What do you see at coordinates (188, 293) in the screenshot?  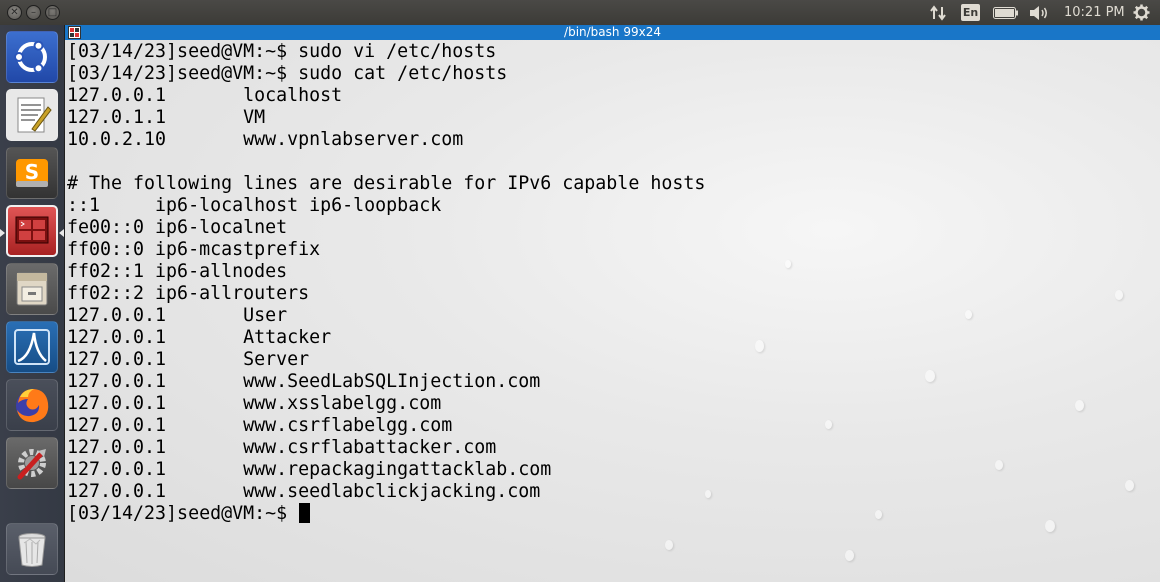 I see `terminal-line: ff02::2 ip6-allrouters` at bounding box center [188, 293].